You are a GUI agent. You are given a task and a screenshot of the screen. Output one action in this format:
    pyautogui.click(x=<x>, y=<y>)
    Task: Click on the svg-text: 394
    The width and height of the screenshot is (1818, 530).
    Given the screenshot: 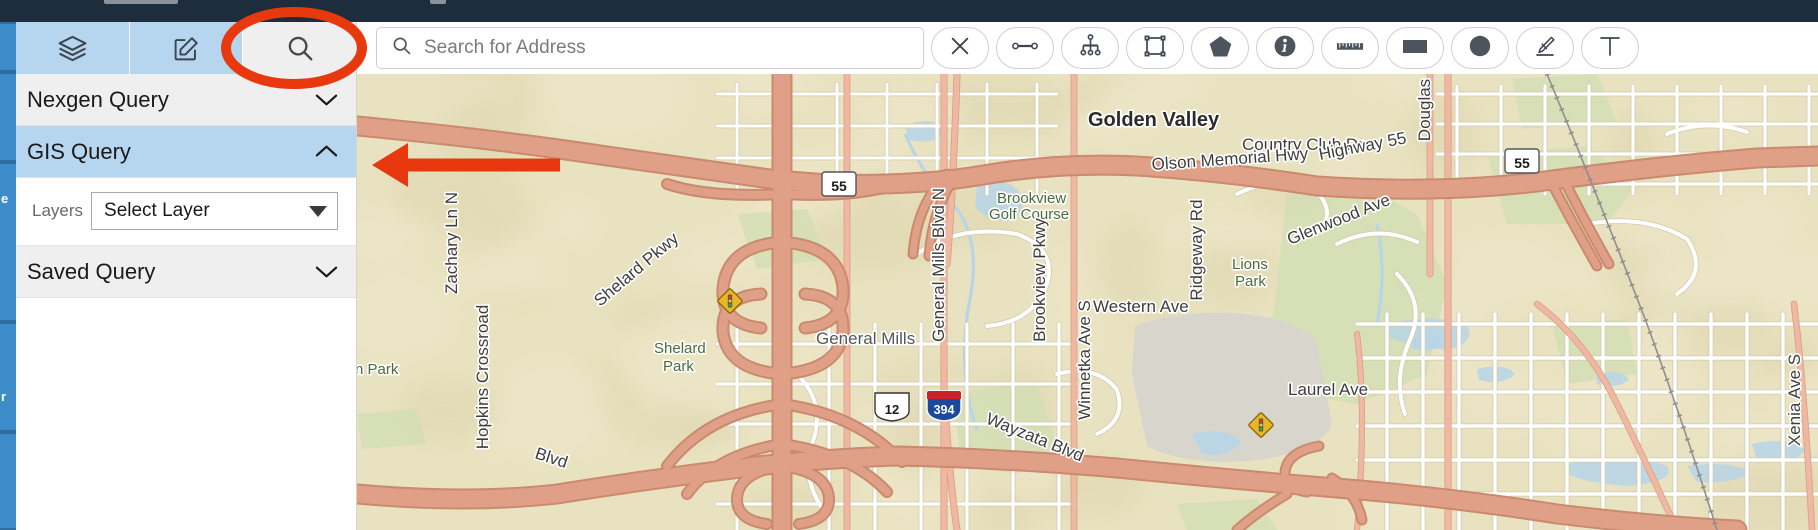 What is the action you would take?
    pyautogui.click(x=944, y=410)
    